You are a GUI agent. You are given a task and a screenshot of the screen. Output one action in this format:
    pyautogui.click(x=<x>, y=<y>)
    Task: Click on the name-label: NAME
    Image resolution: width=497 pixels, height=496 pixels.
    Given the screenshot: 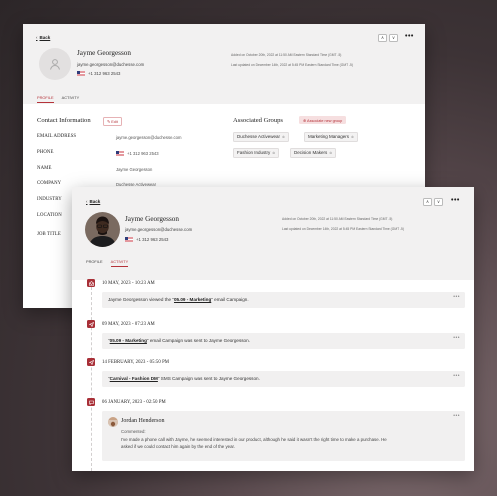 What is the action you would take?
    pyautogui.click(x=44, y=168)
    